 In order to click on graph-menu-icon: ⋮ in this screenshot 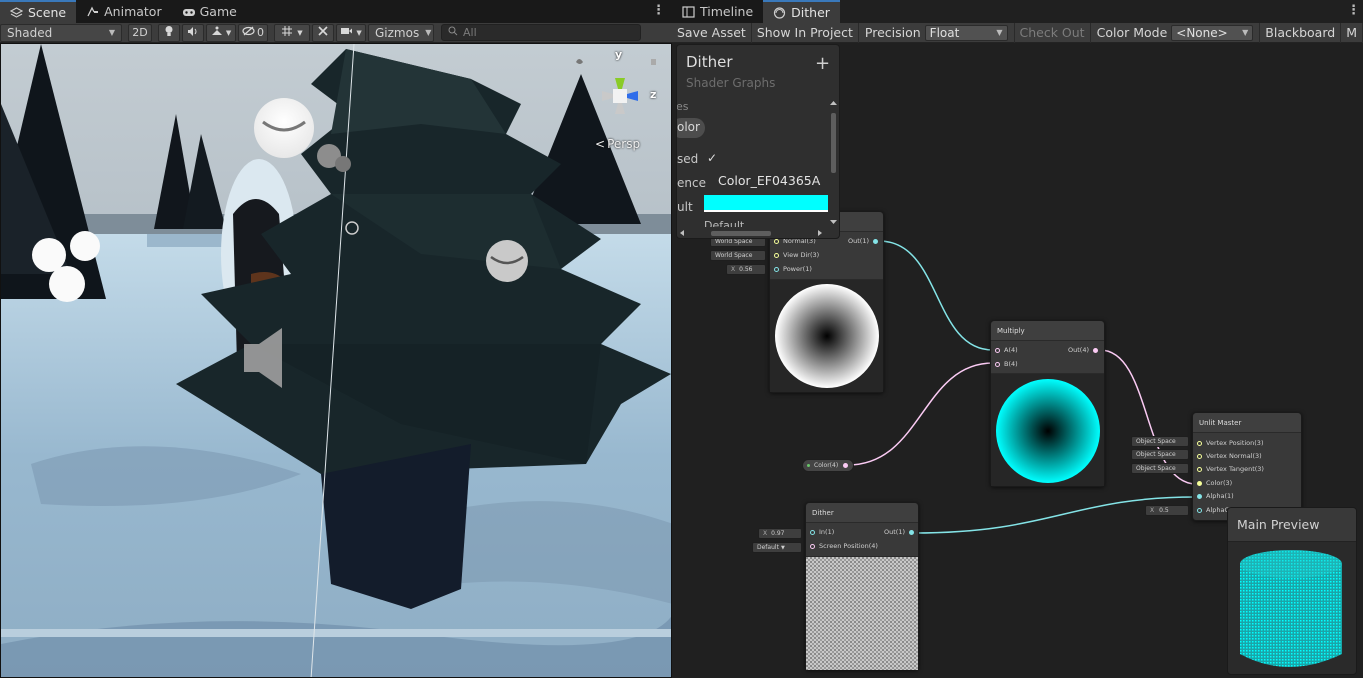, I will do `click(1353, 11)`.